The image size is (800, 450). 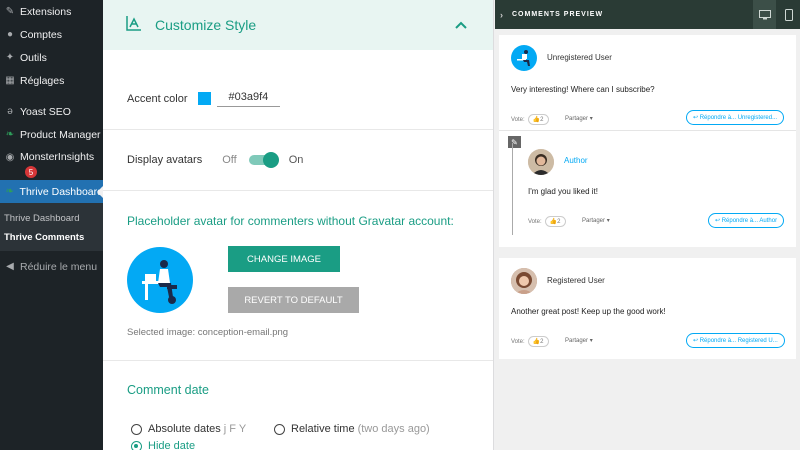 What do you see at coordinates (157, 98) in the screenshot?
I see `accent-color-label: Accent color` at bounding box center [157, 98].